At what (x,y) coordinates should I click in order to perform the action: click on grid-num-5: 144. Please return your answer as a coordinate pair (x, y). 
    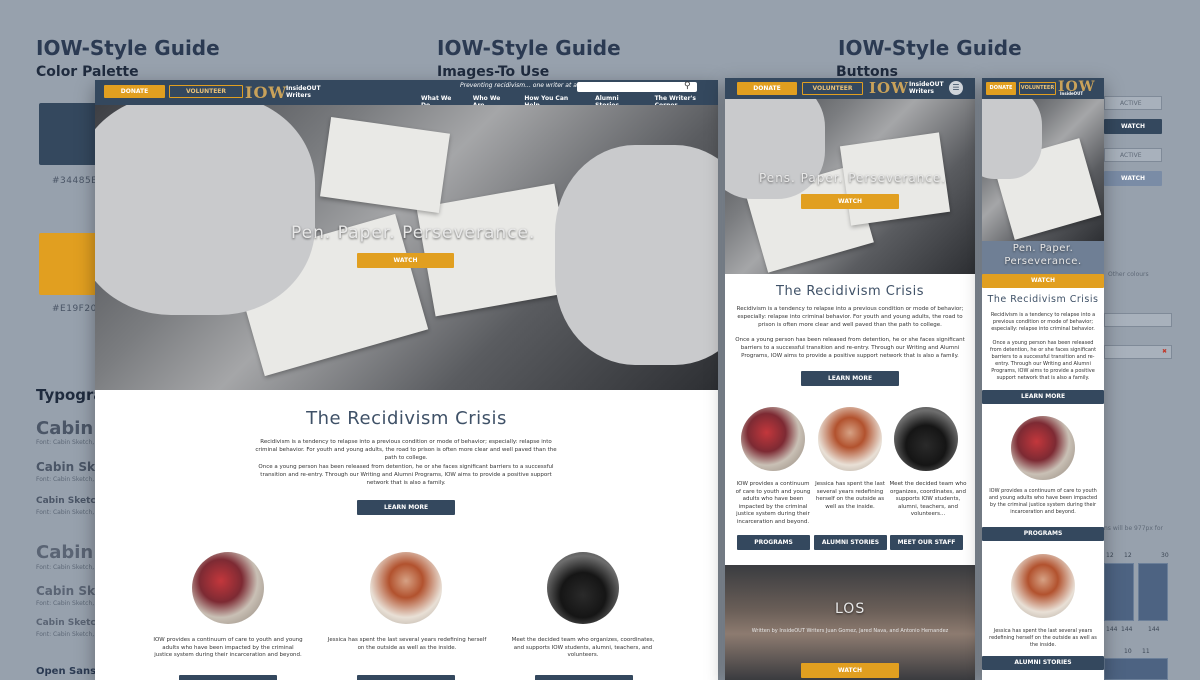
    Looking at the image, I should click on (1127, 629).